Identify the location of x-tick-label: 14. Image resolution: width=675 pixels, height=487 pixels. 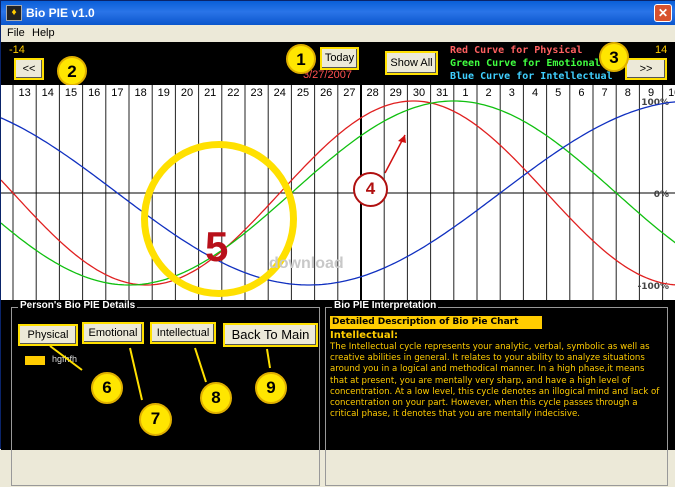
(48, 93).